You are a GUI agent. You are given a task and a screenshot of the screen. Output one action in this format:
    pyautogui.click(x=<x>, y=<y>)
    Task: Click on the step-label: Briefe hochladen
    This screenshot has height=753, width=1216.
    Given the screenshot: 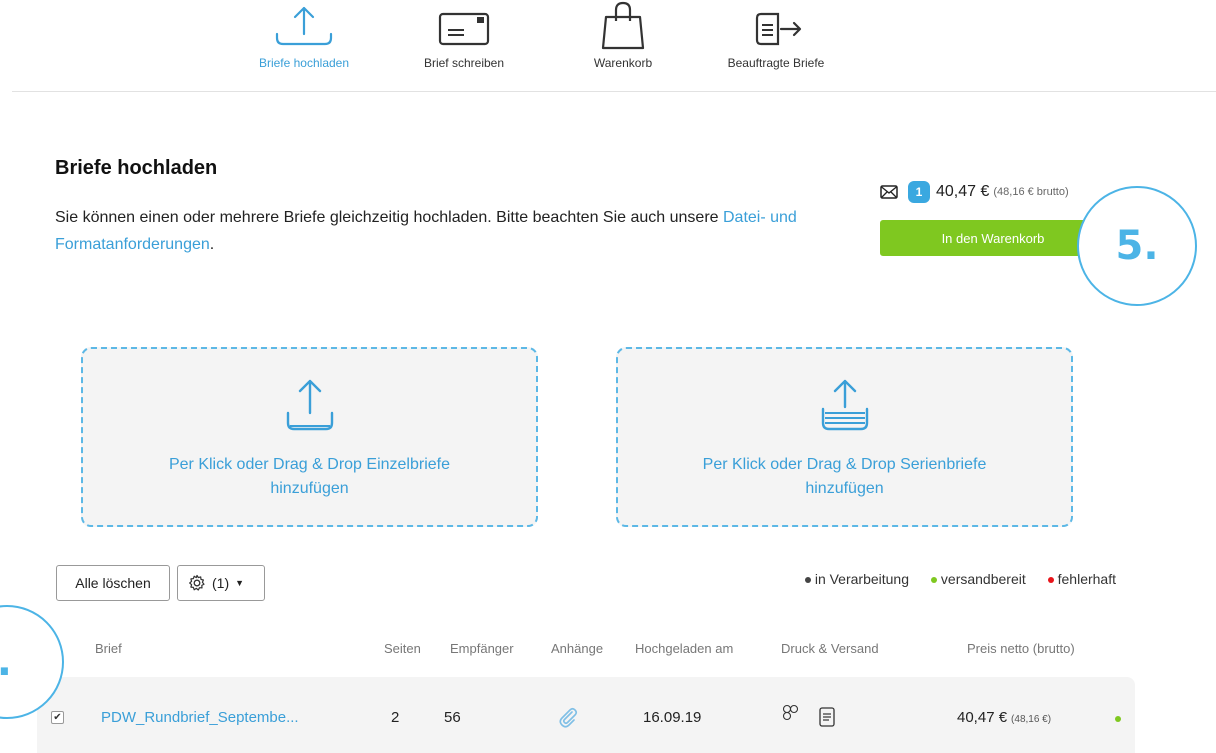 What is the action you would take?
    pyautogui.click(x=304, y=63)
    